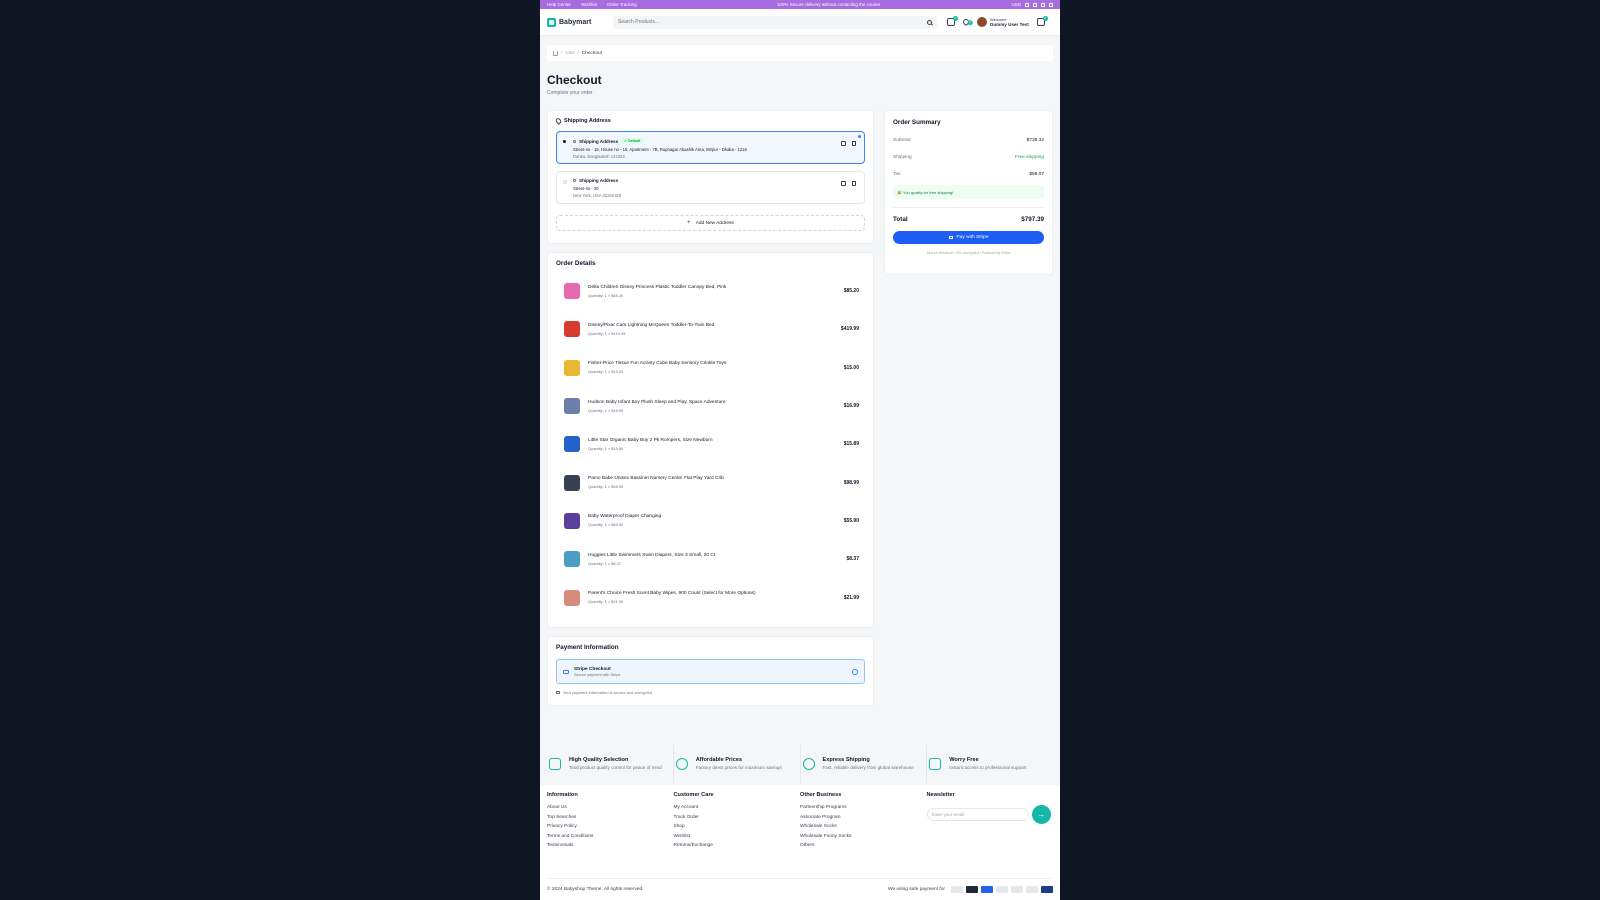 The width and height of the screenshot is (1600, 900). I want to click on wishlist-icon: 0, so click(967, 22).